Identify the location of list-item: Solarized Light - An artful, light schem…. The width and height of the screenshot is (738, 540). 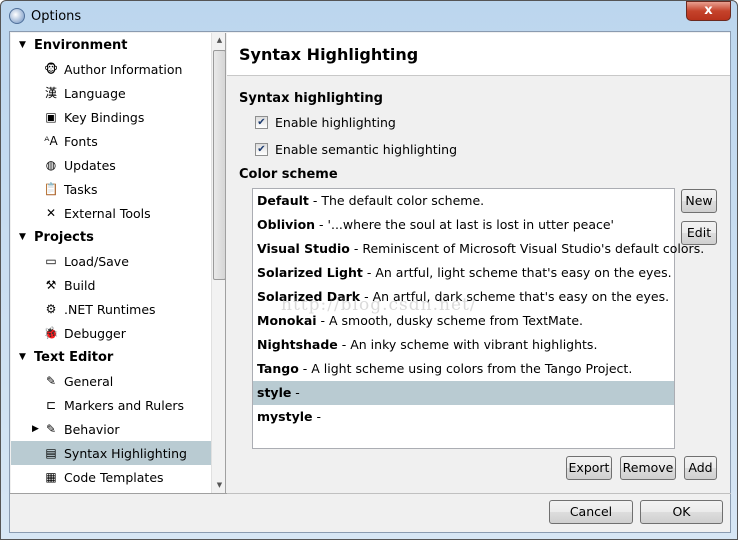
(463, 273).